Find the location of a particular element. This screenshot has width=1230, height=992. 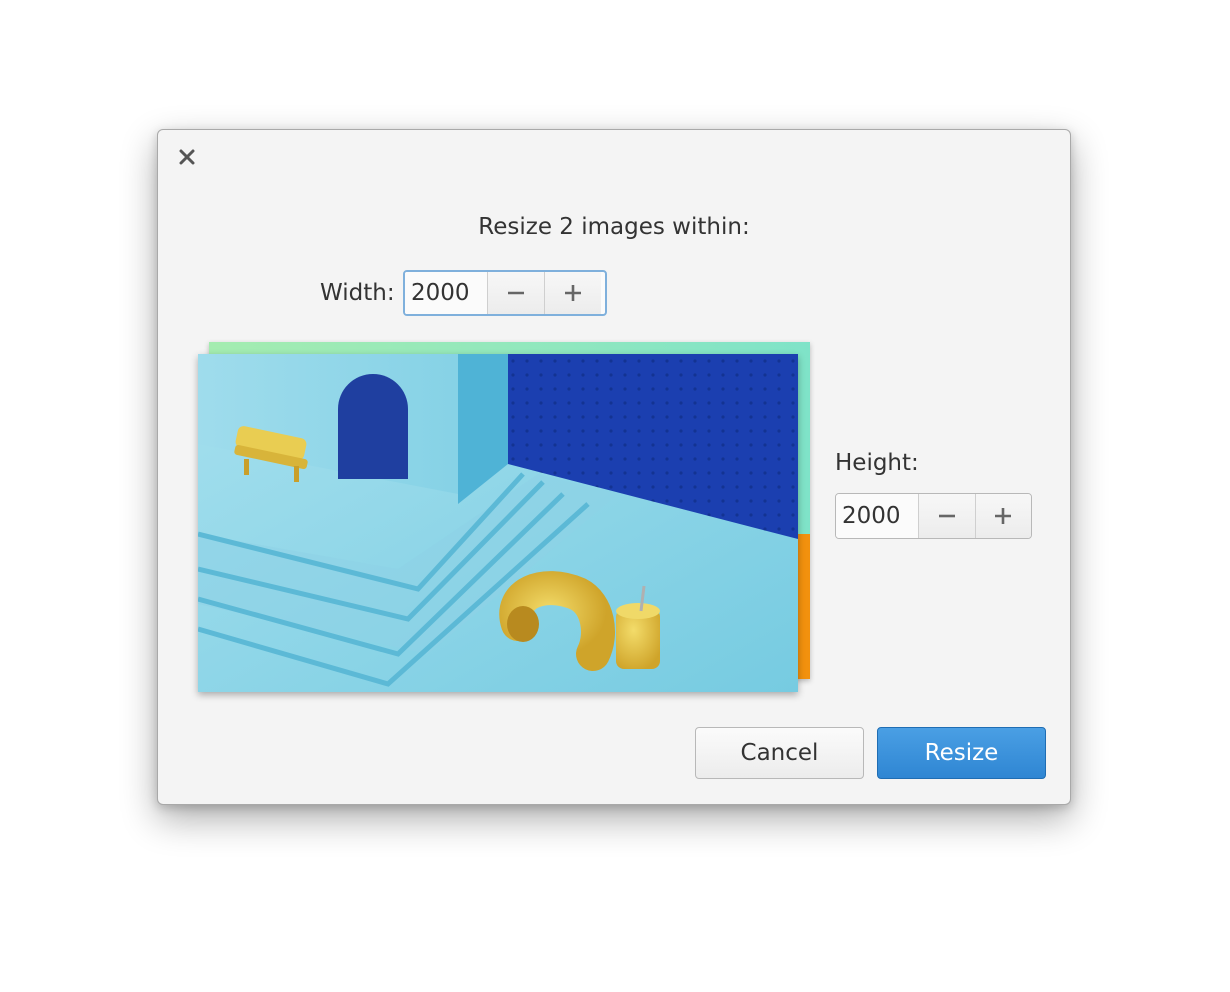

cancel-button: Cancel is located at coordinates (779, 753).